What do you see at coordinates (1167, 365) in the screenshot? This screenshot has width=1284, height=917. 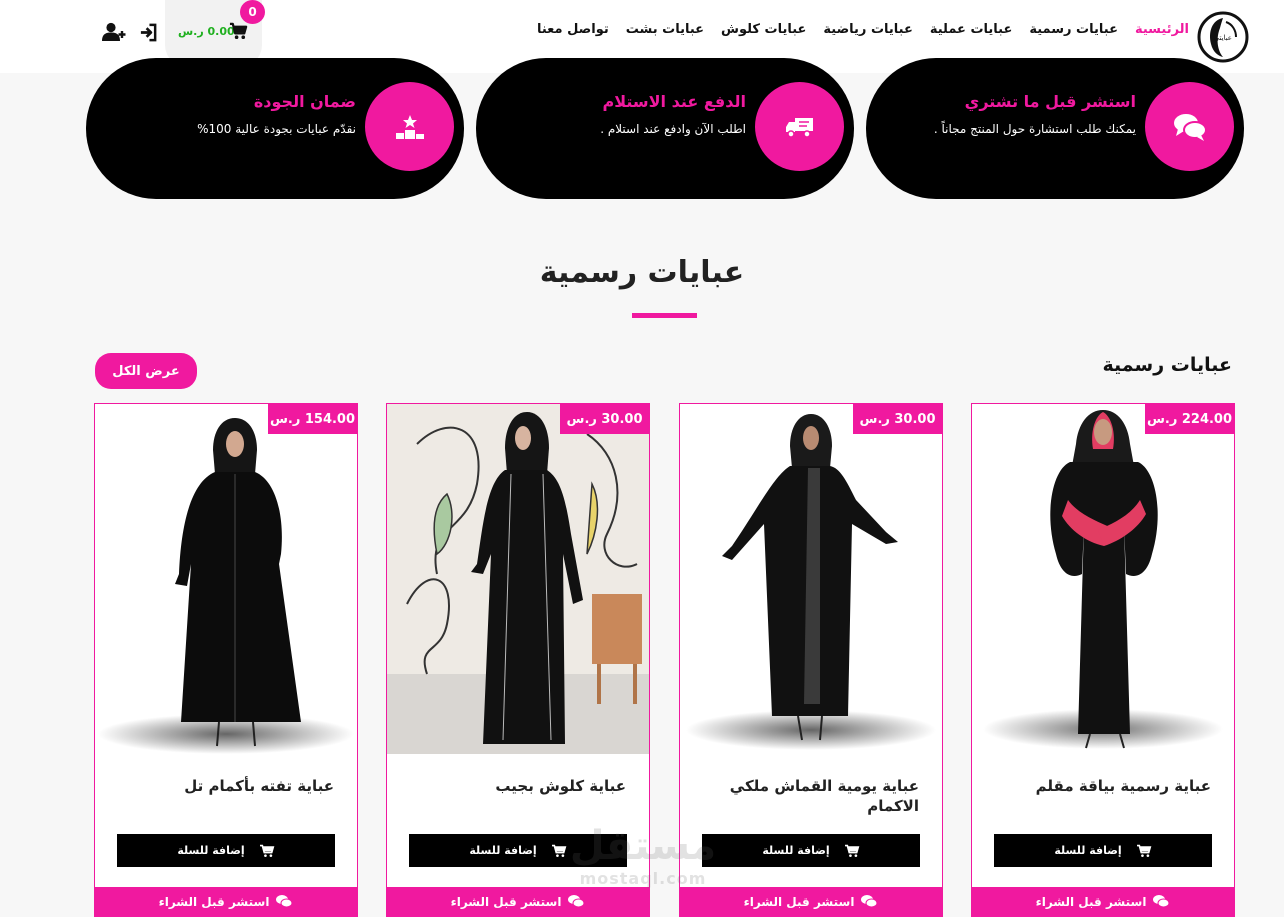 I see `category-title: عبايات رسمية` at bounding box center [1167, 365].